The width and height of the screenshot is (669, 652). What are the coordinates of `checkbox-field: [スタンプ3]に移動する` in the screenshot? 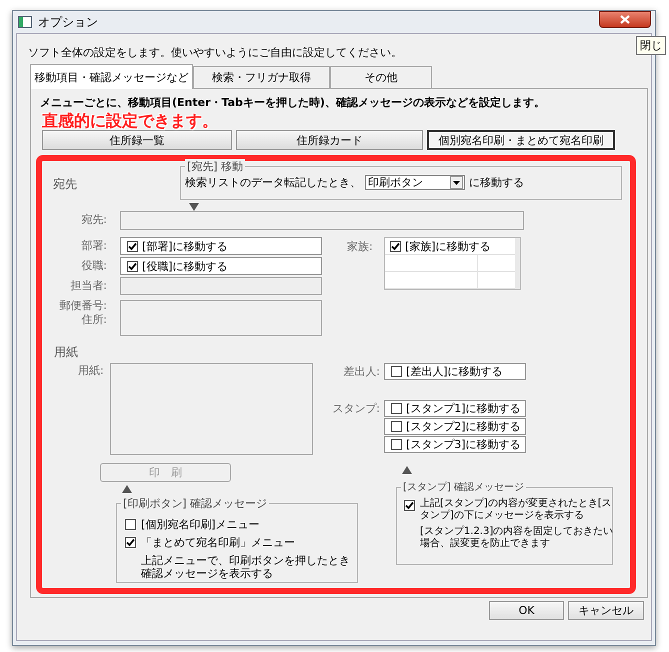 It's located at (455, 444).